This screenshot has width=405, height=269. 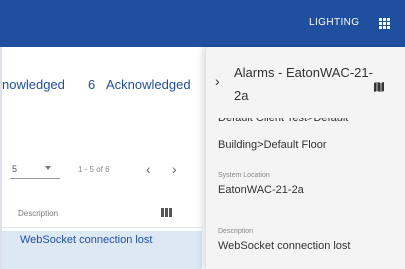 I want to click on description-column-header: Description, so click(x=38, y=213).